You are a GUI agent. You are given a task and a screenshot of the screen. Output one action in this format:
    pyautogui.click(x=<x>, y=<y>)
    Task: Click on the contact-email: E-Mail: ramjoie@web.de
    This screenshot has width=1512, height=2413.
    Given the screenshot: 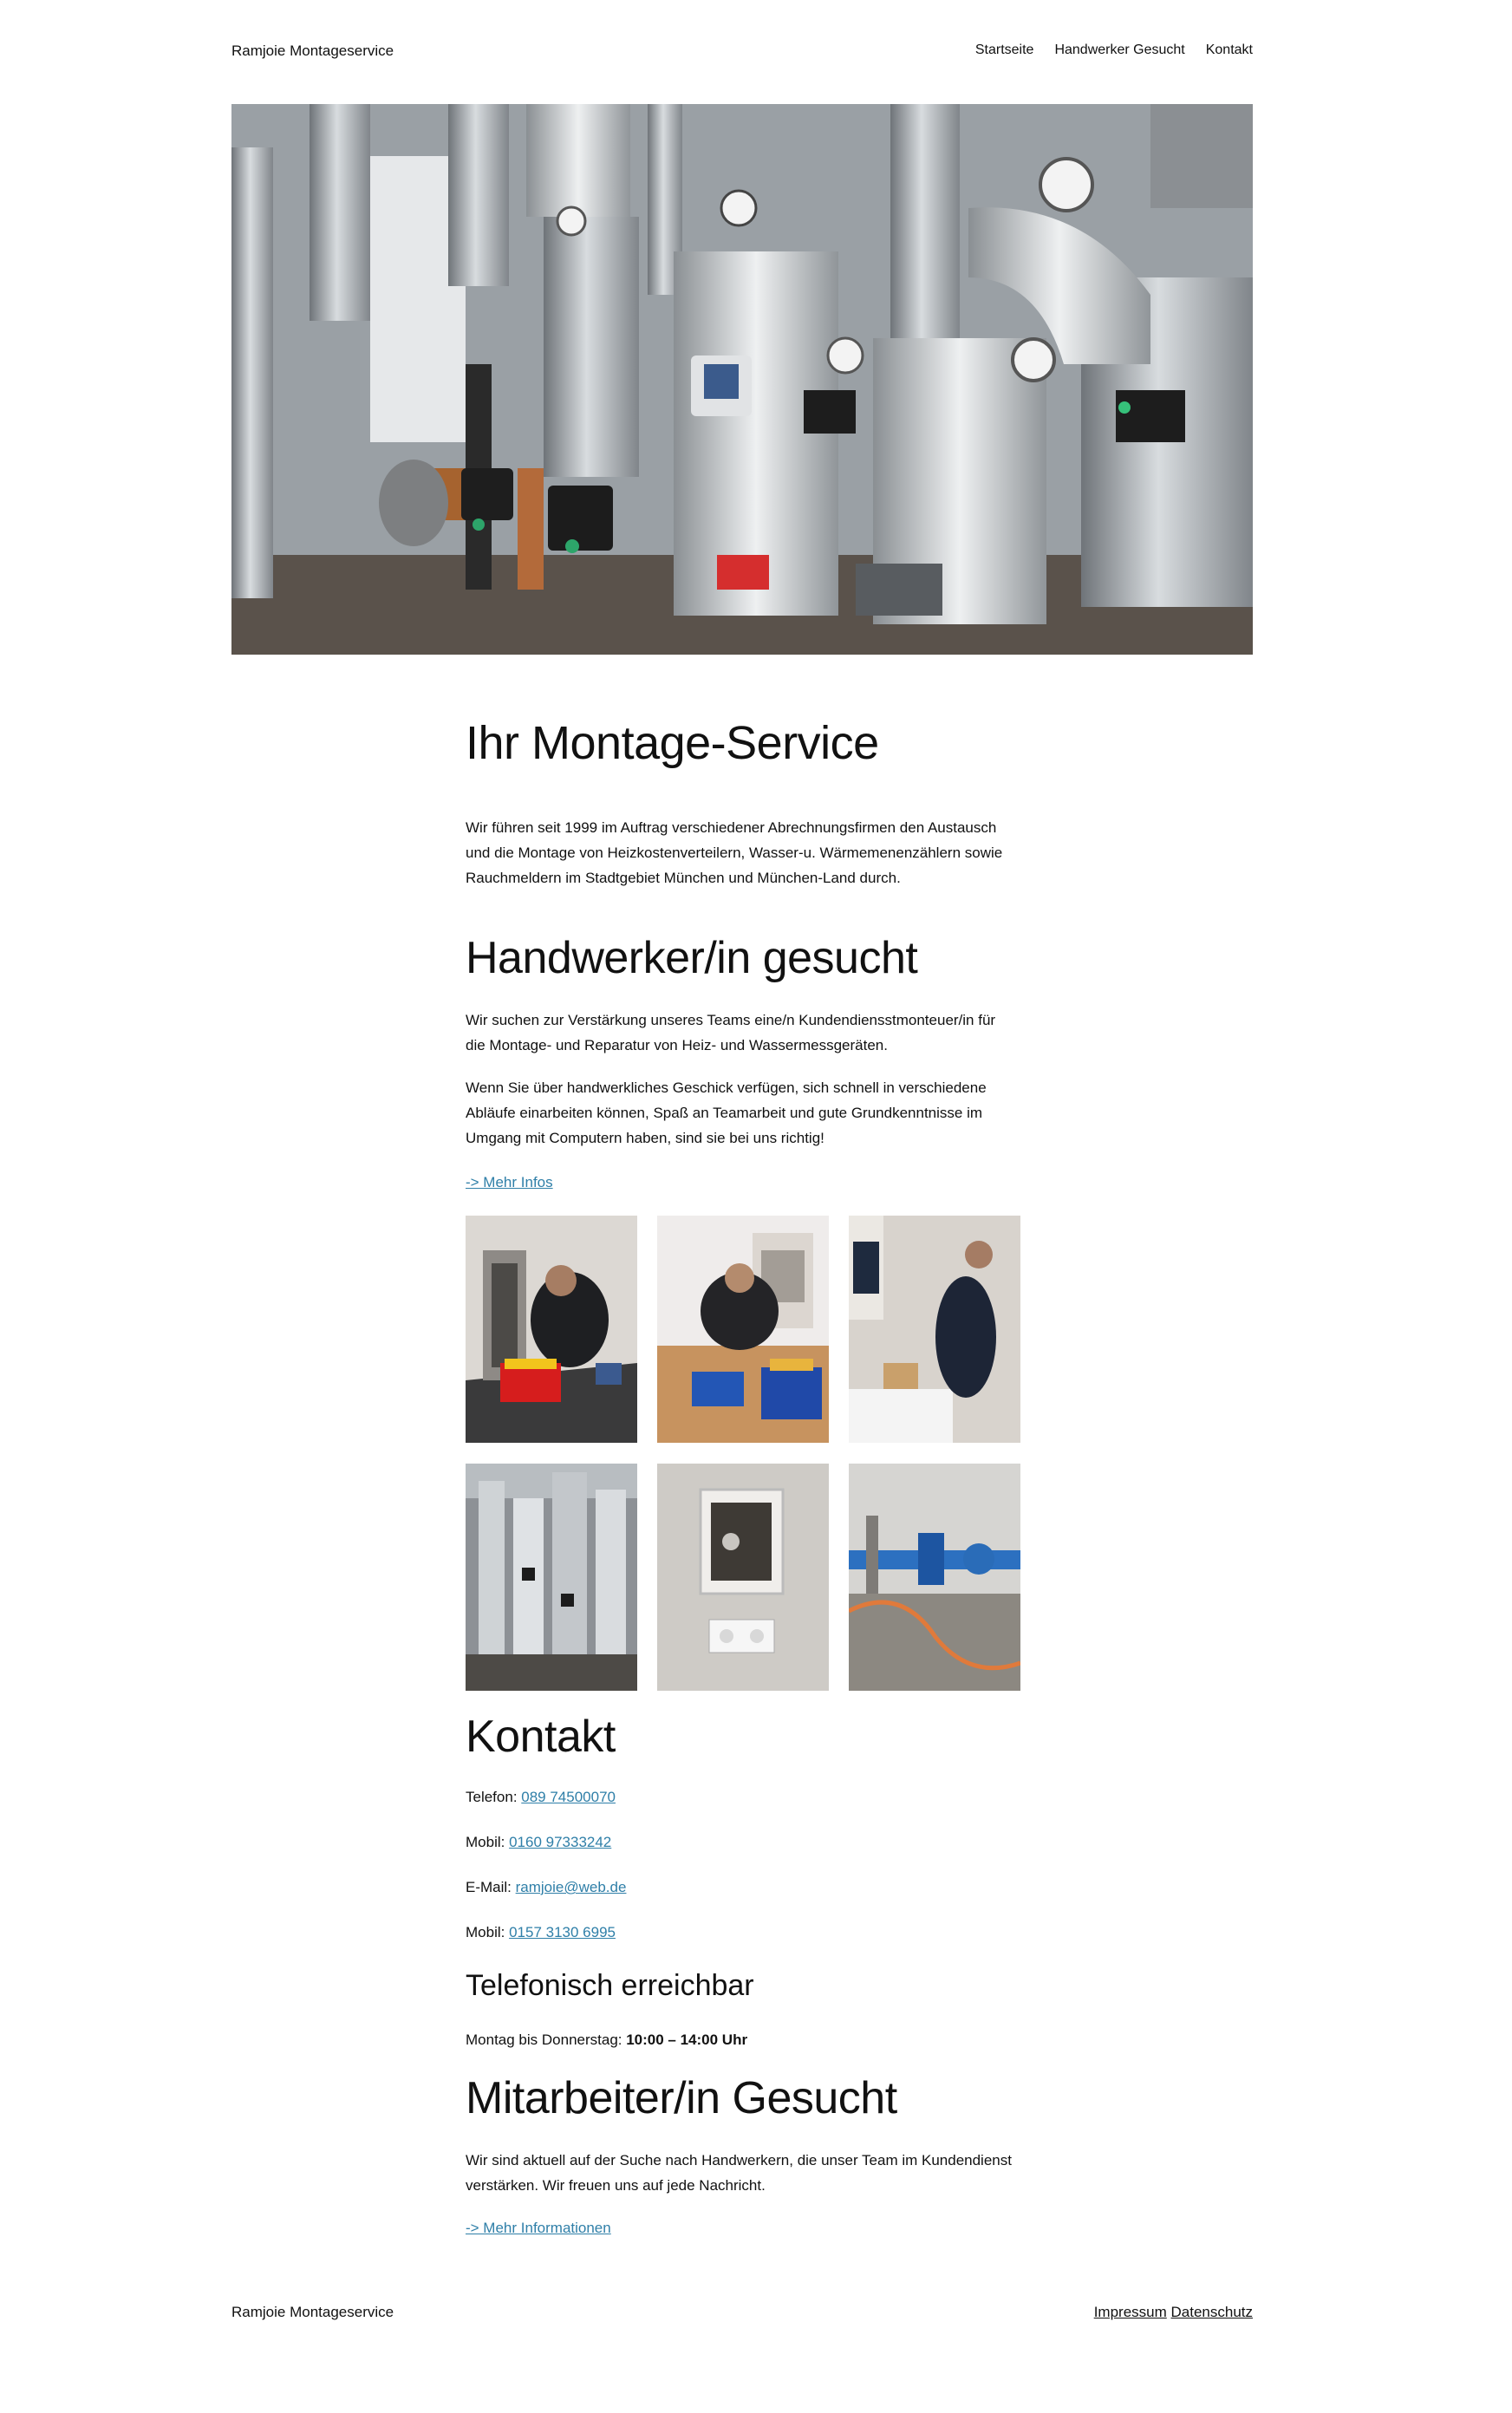 What is the action you would take?
    pyautogui.click(x=742, y=1887)
    